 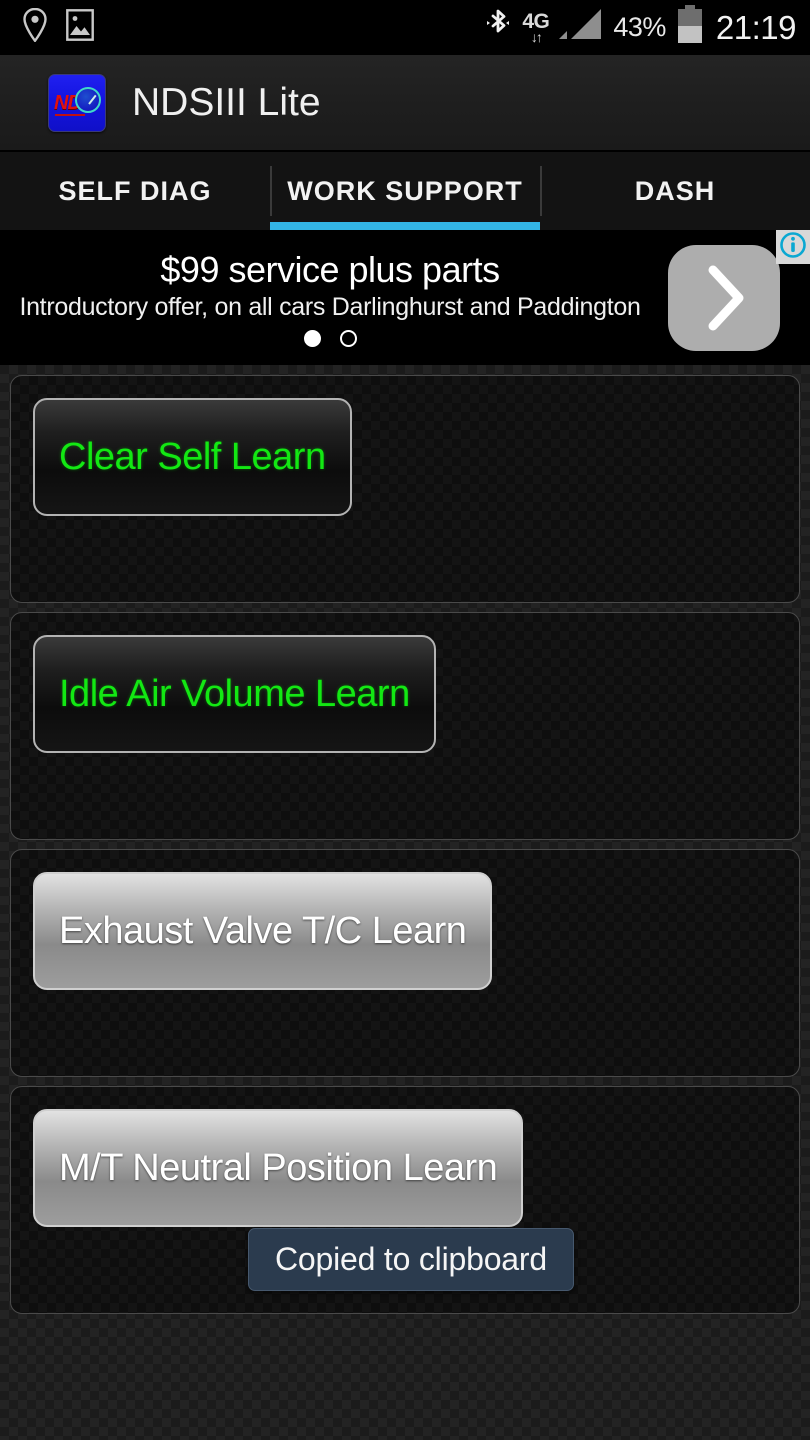 I want to click on tab-indicator, so click(x=405, y=226).